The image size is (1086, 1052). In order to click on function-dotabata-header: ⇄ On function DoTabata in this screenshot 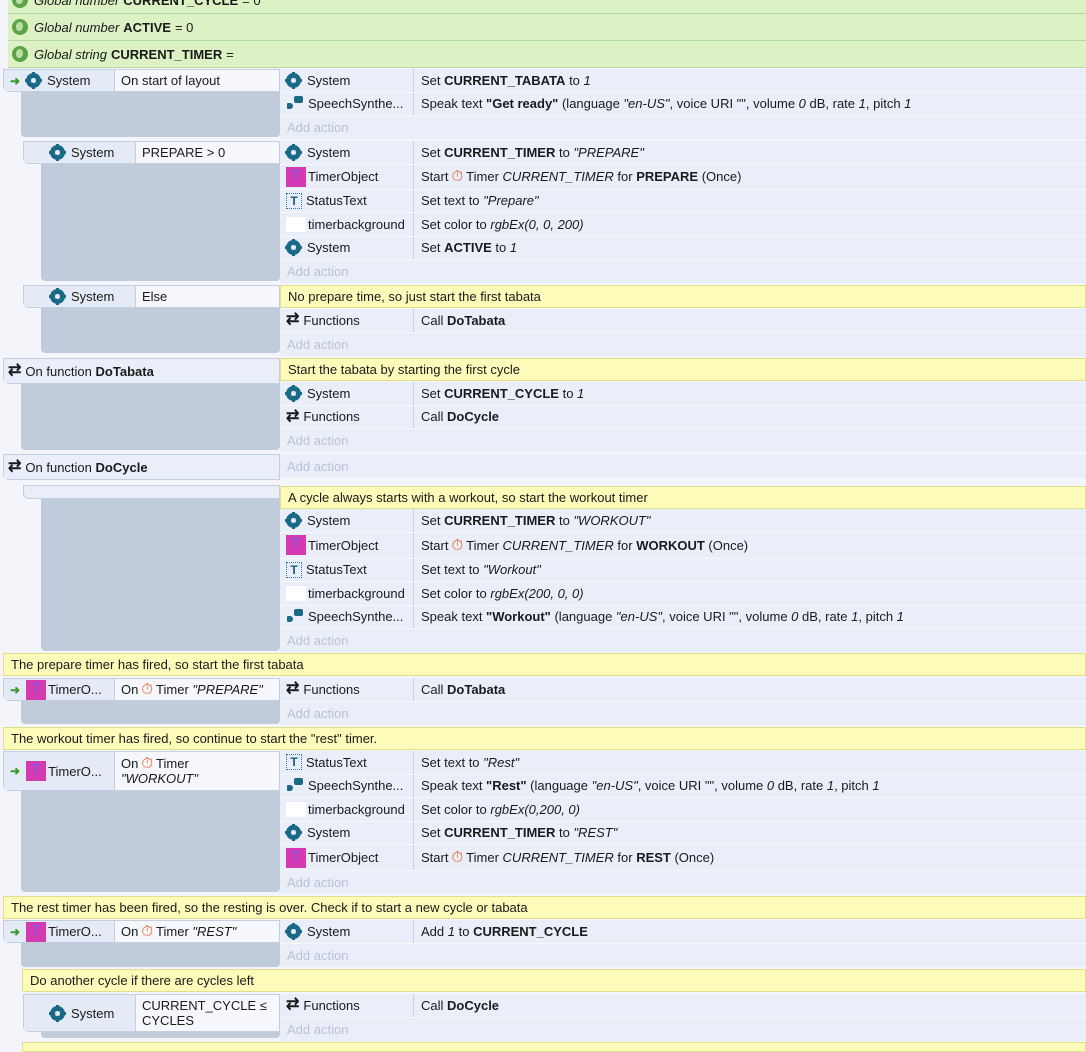, I will do `click(141, 371)`.